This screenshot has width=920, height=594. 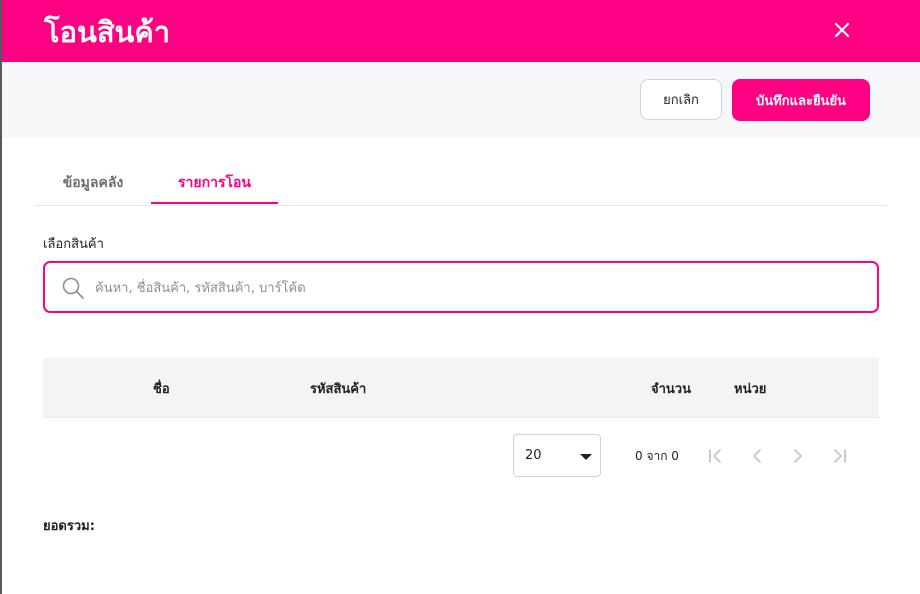 I want to click on last-page-icon, so click(x=840, y=456).